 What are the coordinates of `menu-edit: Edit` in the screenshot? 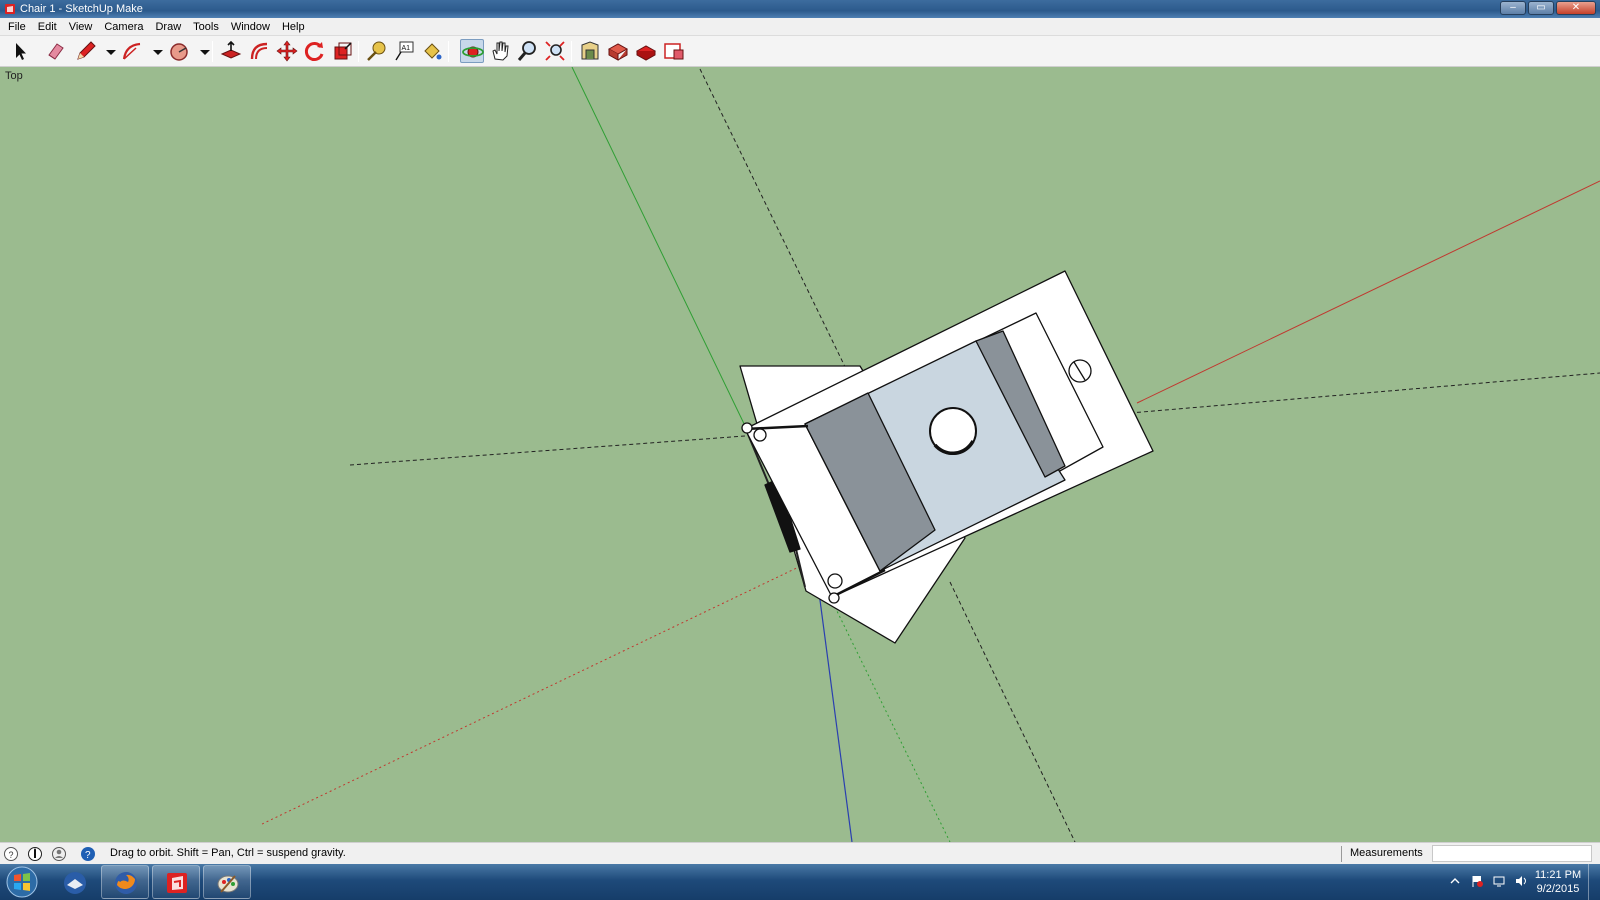 It's located at (47, 27).